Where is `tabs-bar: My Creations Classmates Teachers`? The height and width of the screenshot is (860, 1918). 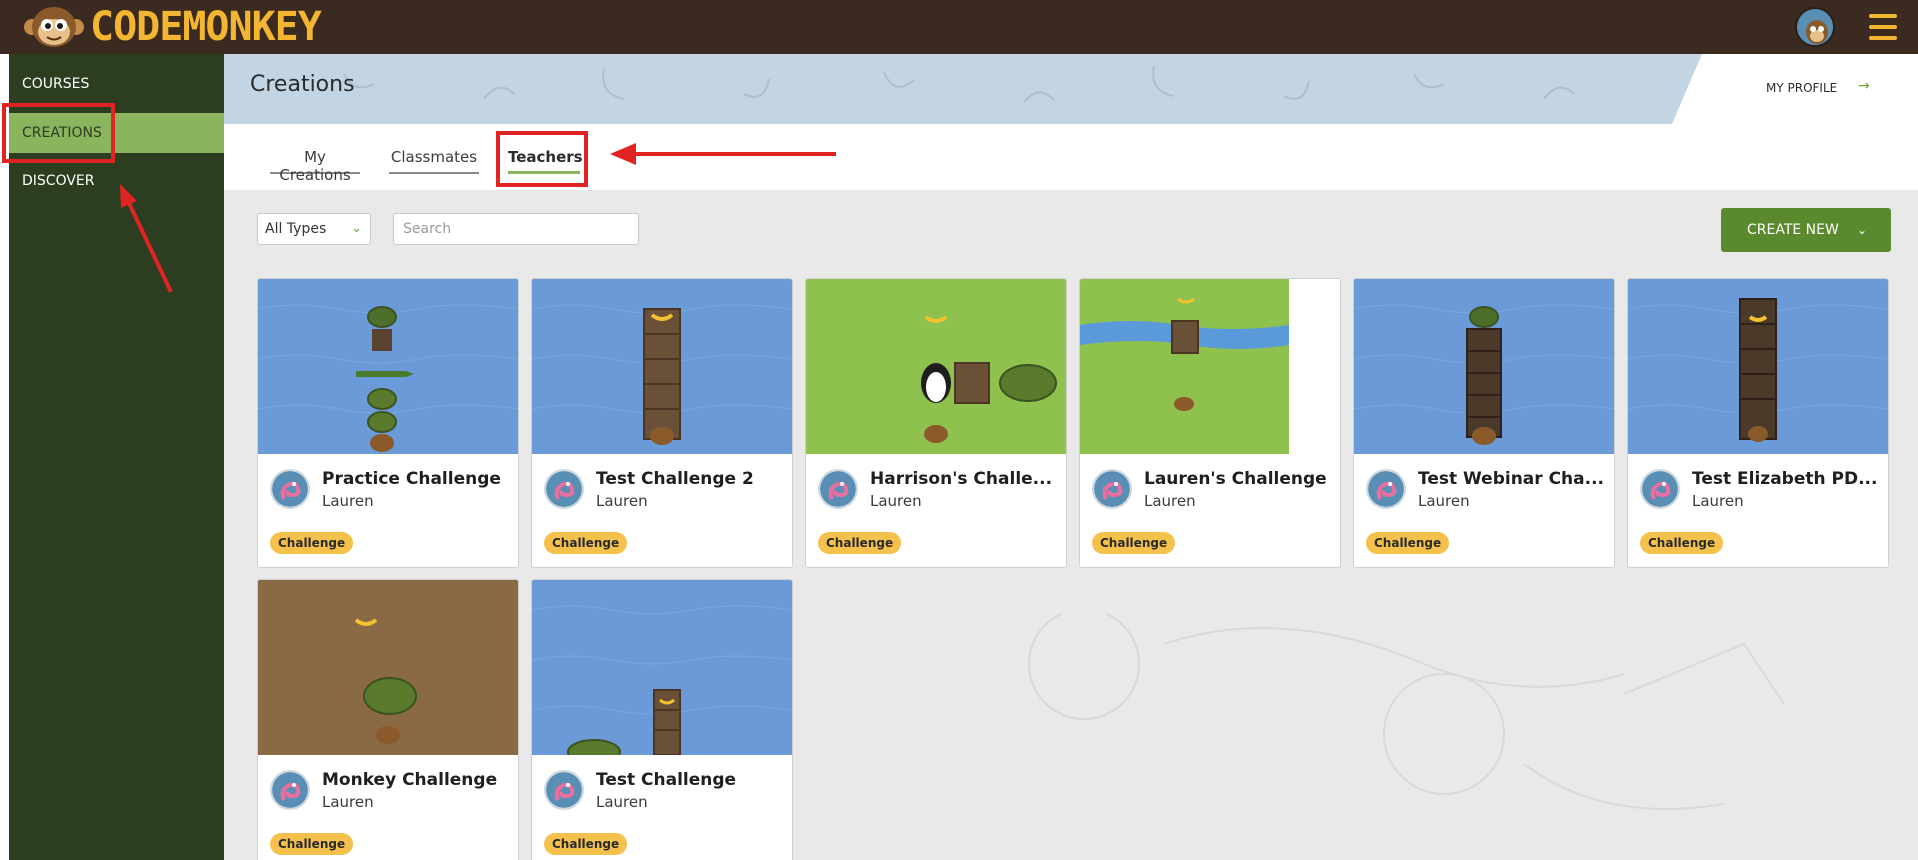
tabs-bar: My Creations Classmates Teachers is located at coordinates (1071, 157).